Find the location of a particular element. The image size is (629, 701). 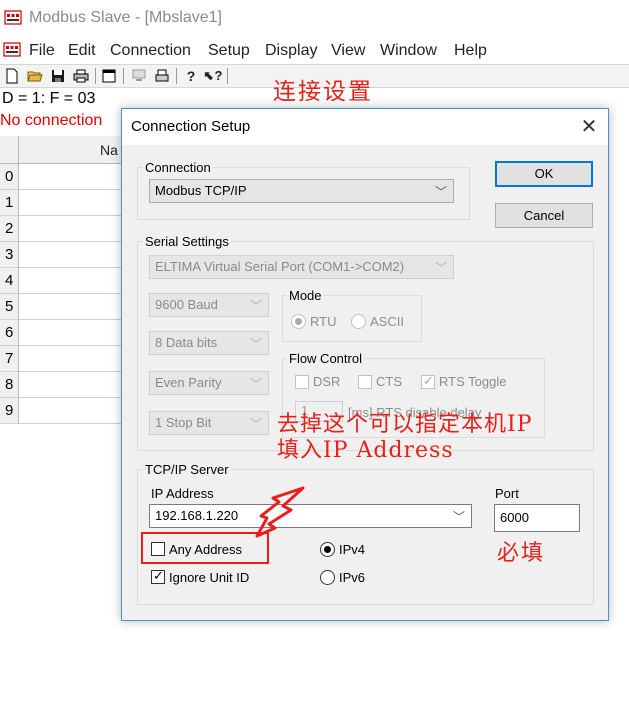

save-icon is located at coordinates (58, 76).